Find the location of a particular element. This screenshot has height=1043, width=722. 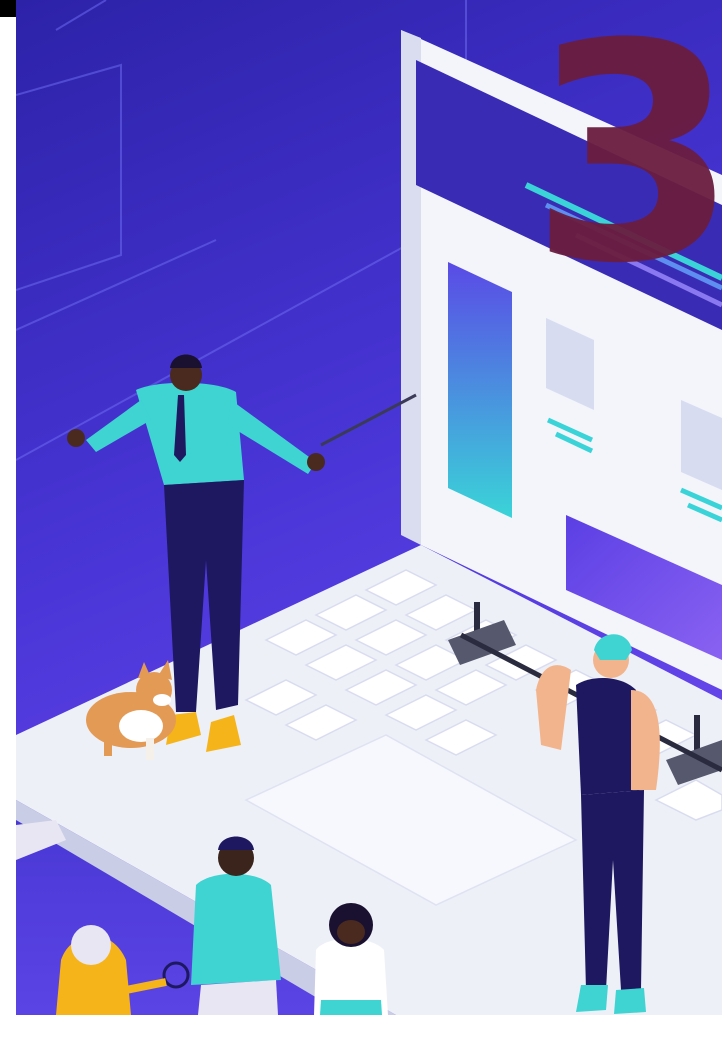

corner-tab is located at coordinates (8, 8).